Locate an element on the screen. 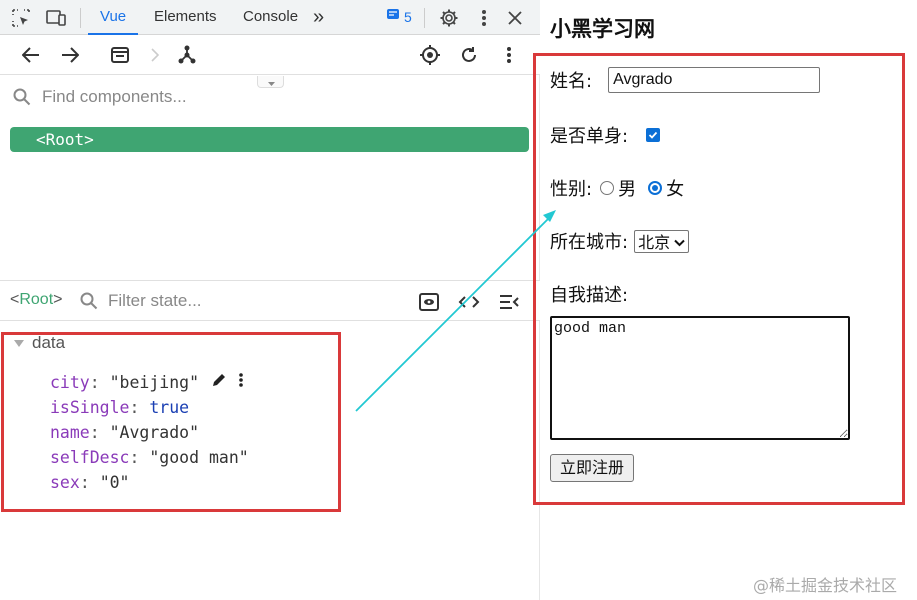 The width and height of the screenshot is (917, 600). vue-devtools-navbar is located at coordinates (270, 55).